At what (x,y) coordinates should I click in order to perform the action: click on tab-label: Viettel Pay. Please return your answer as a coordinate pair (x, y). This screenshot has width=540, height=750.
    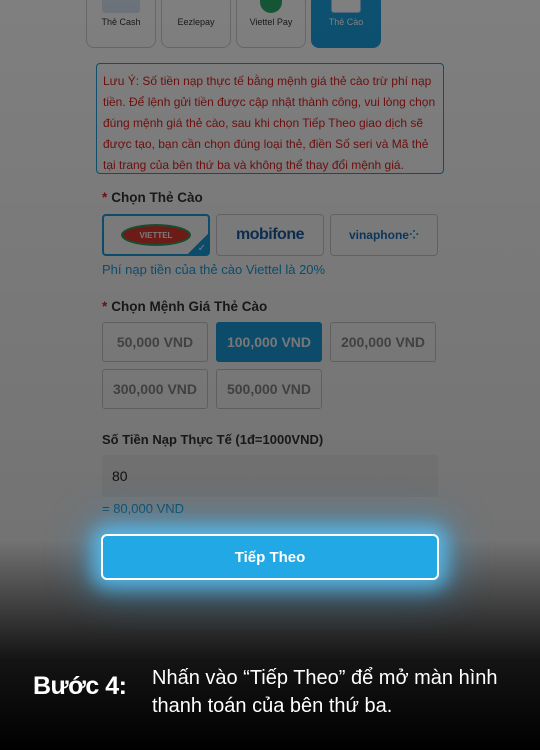
    Looking at the image, I should click on (271, 22).